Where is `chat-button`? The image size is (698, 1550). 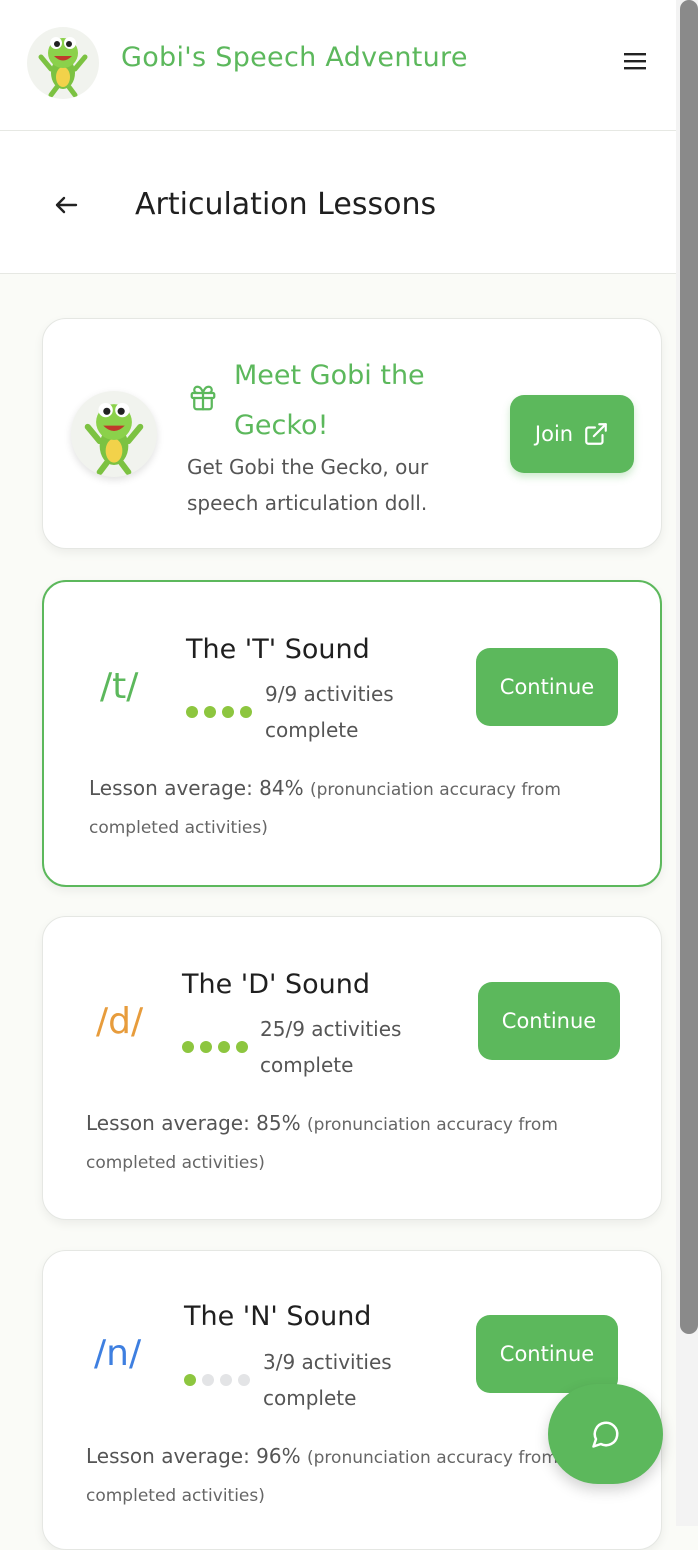
chat-button is located at coordinates (605, 1434).